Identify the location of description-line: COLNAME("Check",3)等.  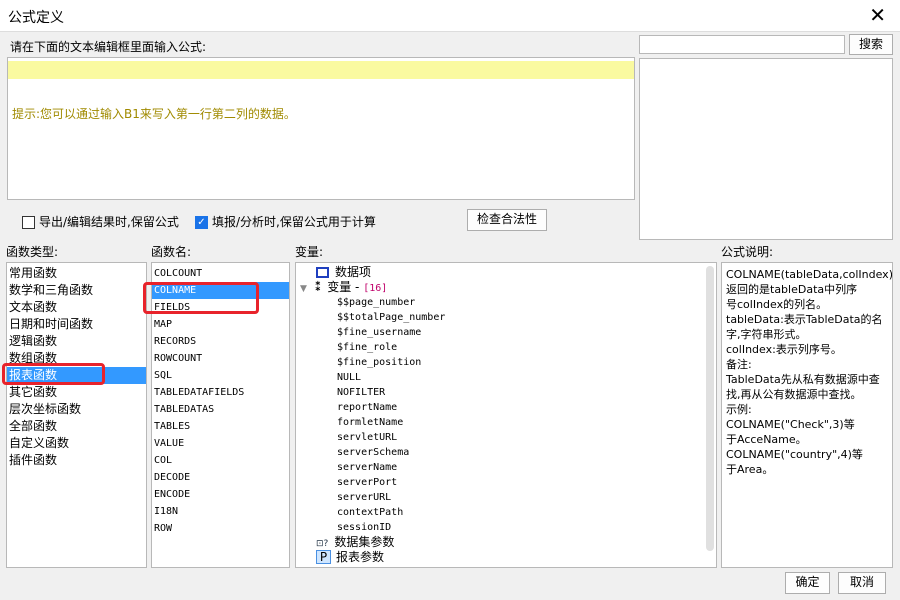
(790, 424).